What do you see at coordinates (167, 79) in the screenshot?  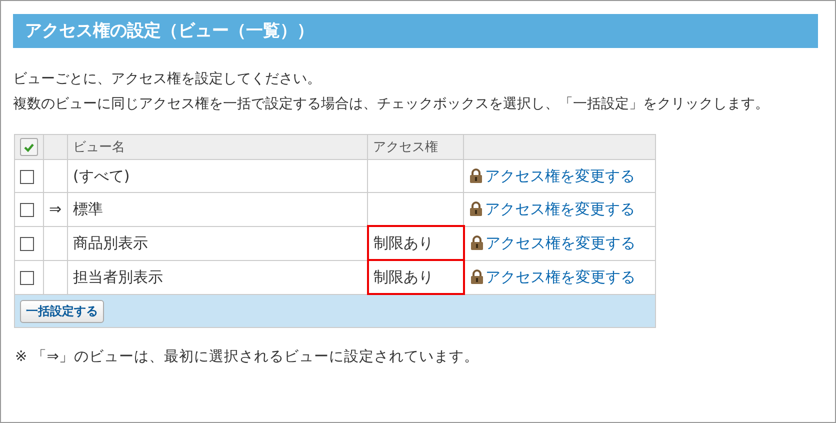 I see `description-text: ビューごとに、アクセス権を設定してください。` at bounding box center [167, 79].